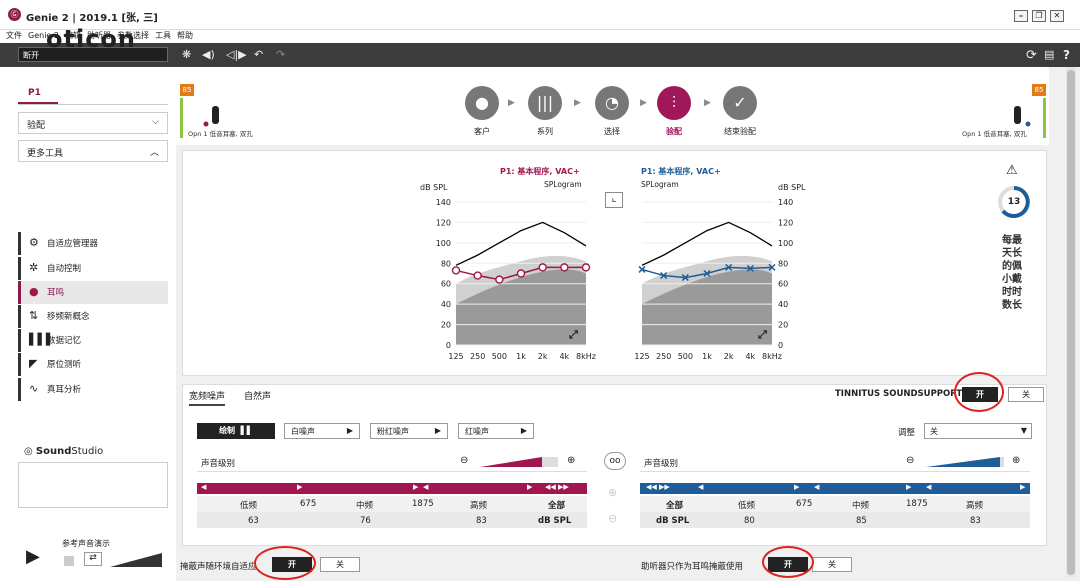 This screenshot has width=1080, height=581. What do you see at coordinates (772, 356) in the screenshot?
I see `x-tick-label: 8kHz` at bounding box center [772, 356].